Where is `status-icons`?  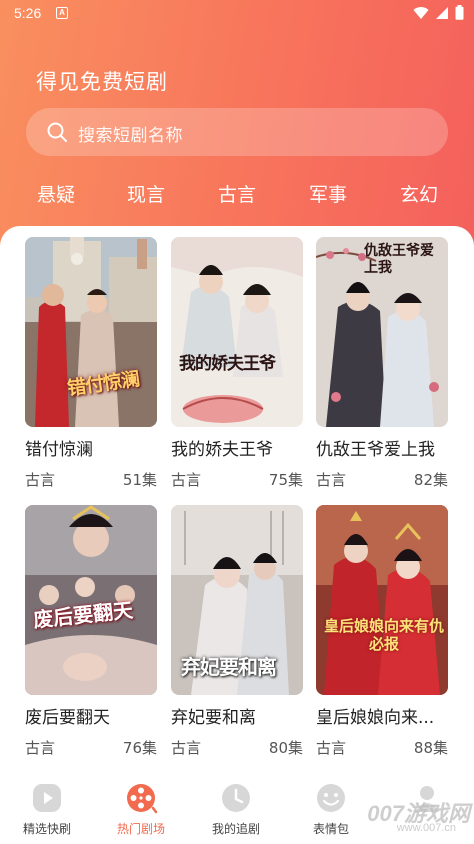 status-icons is located at coordinates (438, 12).